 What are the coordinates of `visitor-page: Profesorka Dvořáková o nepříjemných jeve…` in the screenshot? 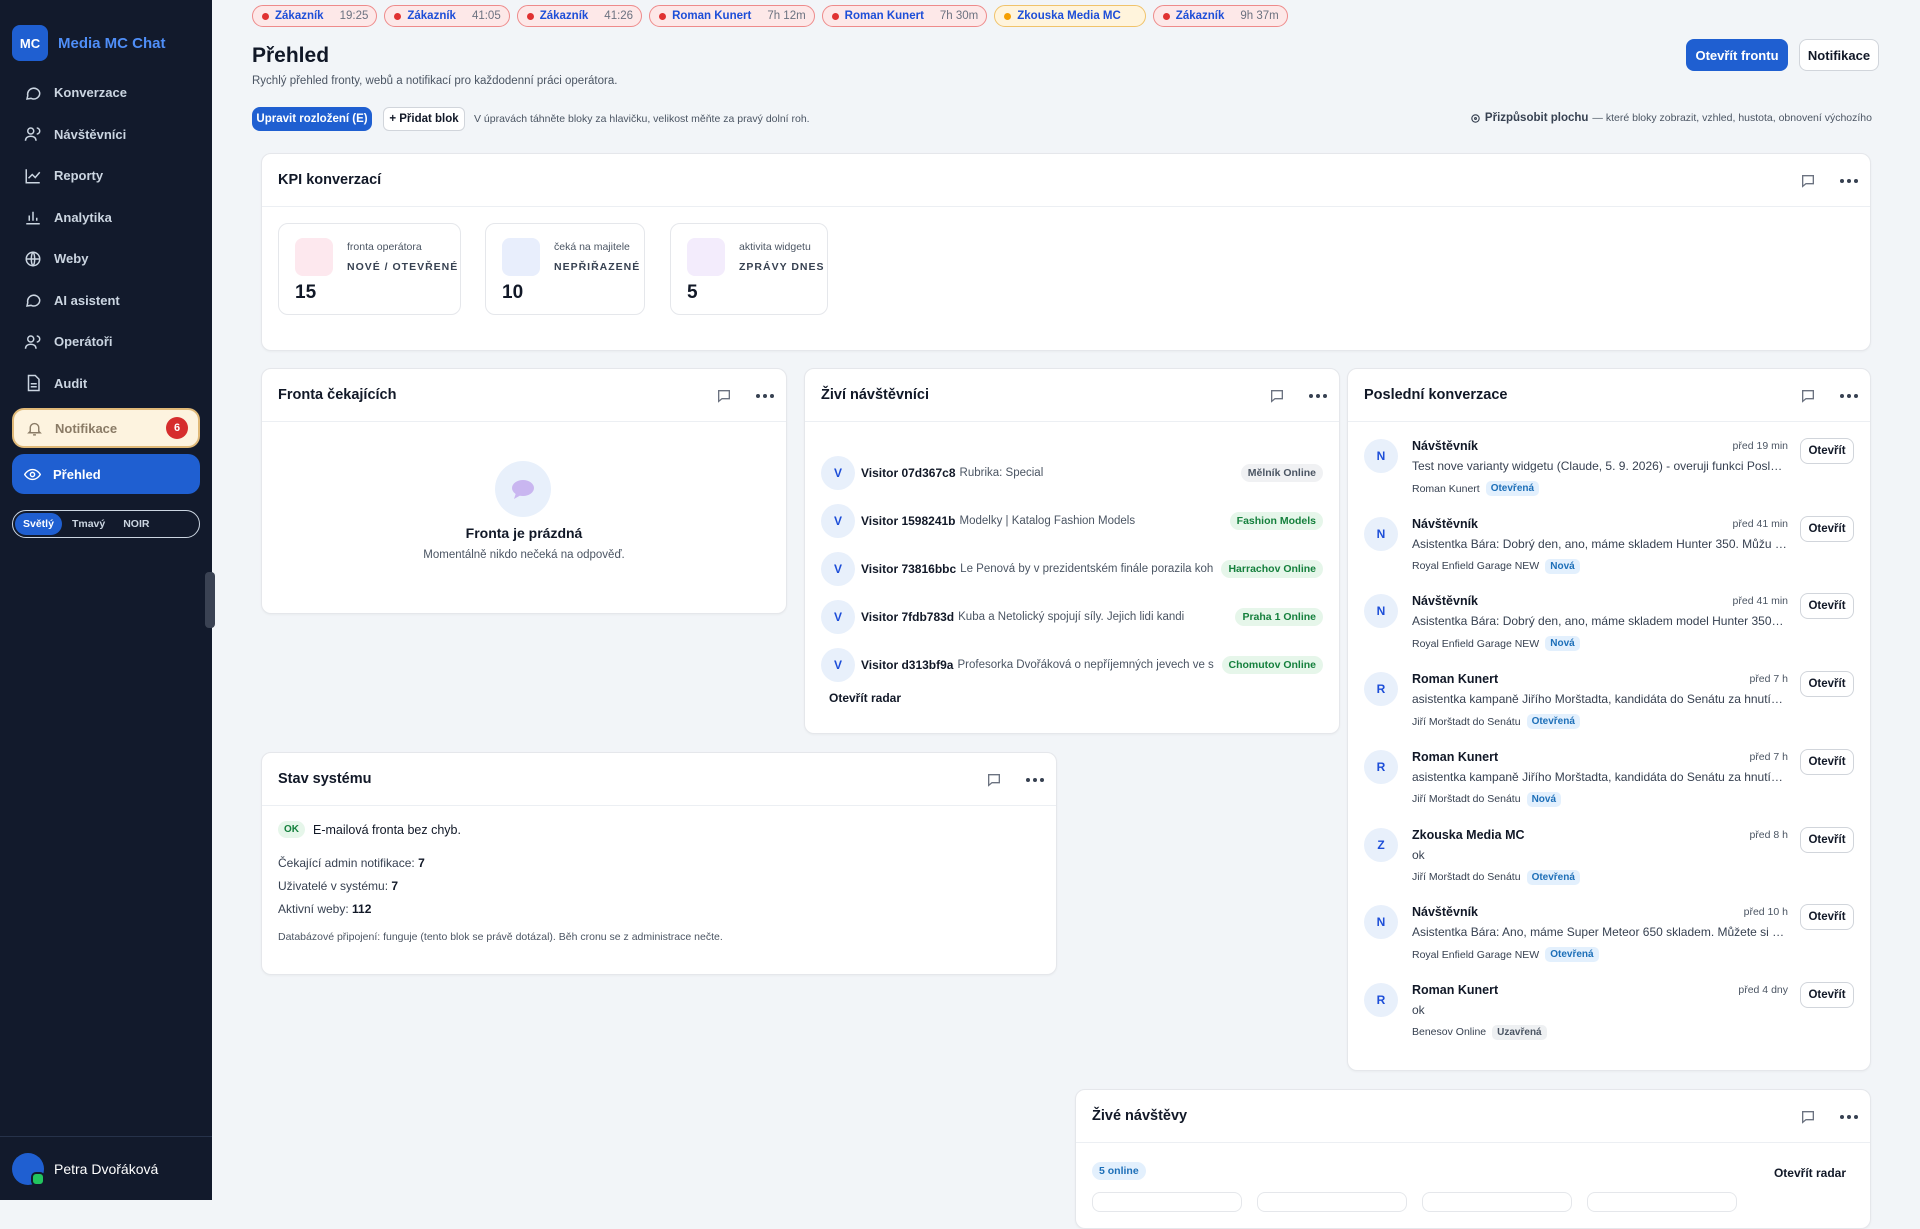 It's located at (1085, 665).